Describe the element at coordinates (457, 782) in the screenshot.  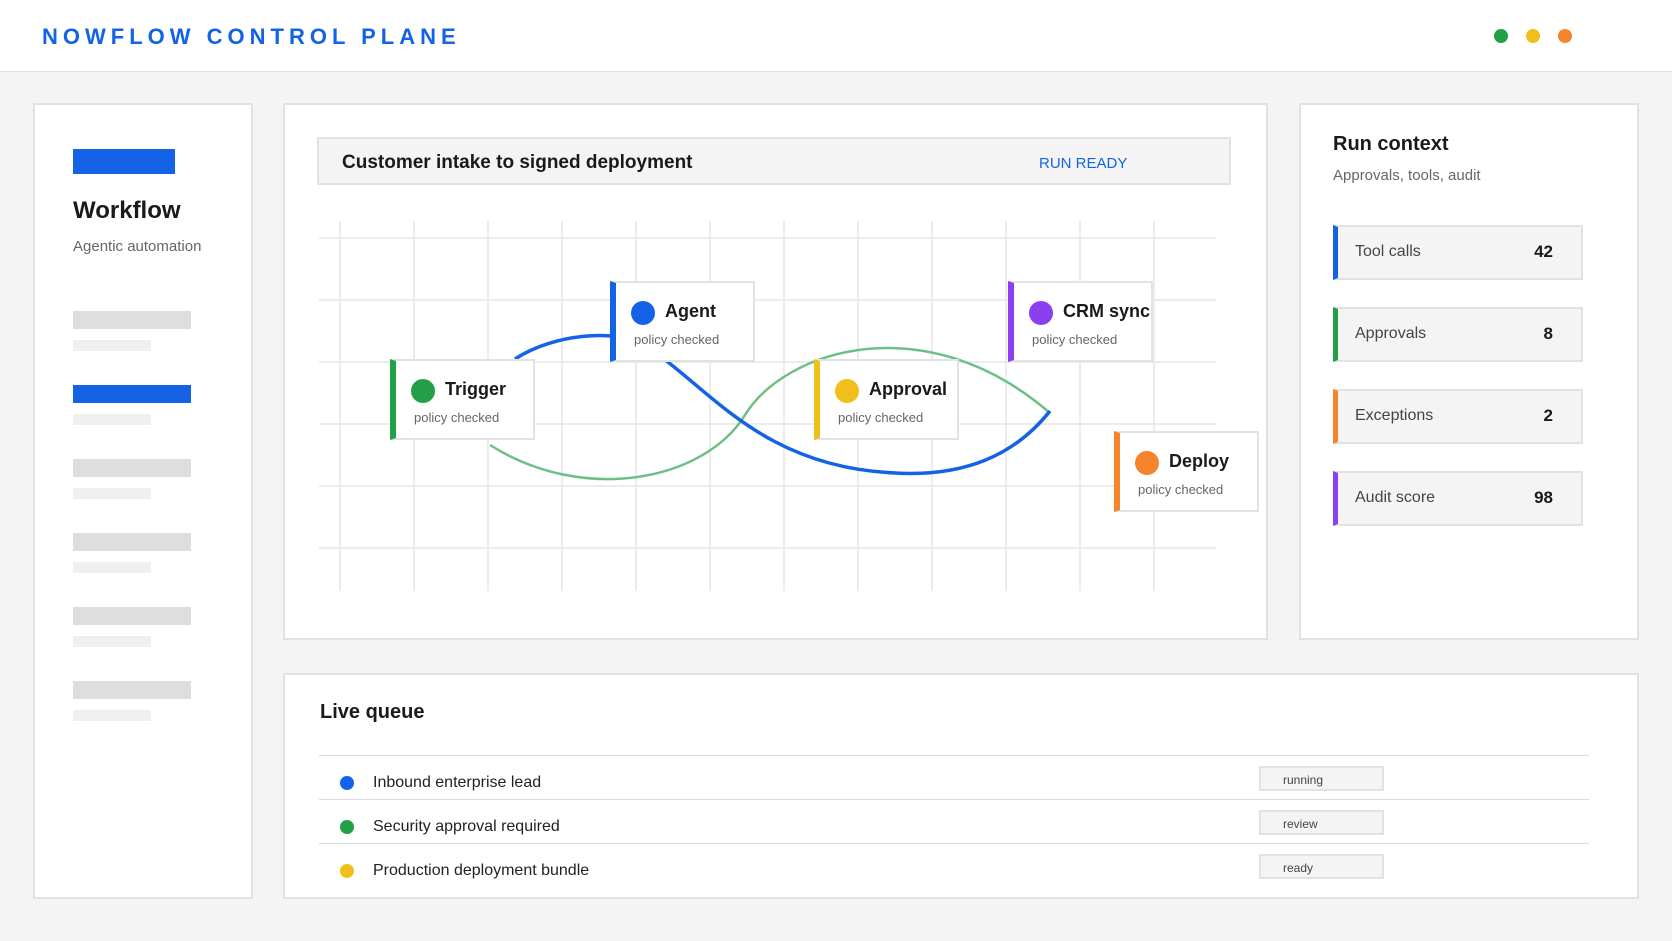
I see `queue-item-label: Inbound enterprise lead` at that location.